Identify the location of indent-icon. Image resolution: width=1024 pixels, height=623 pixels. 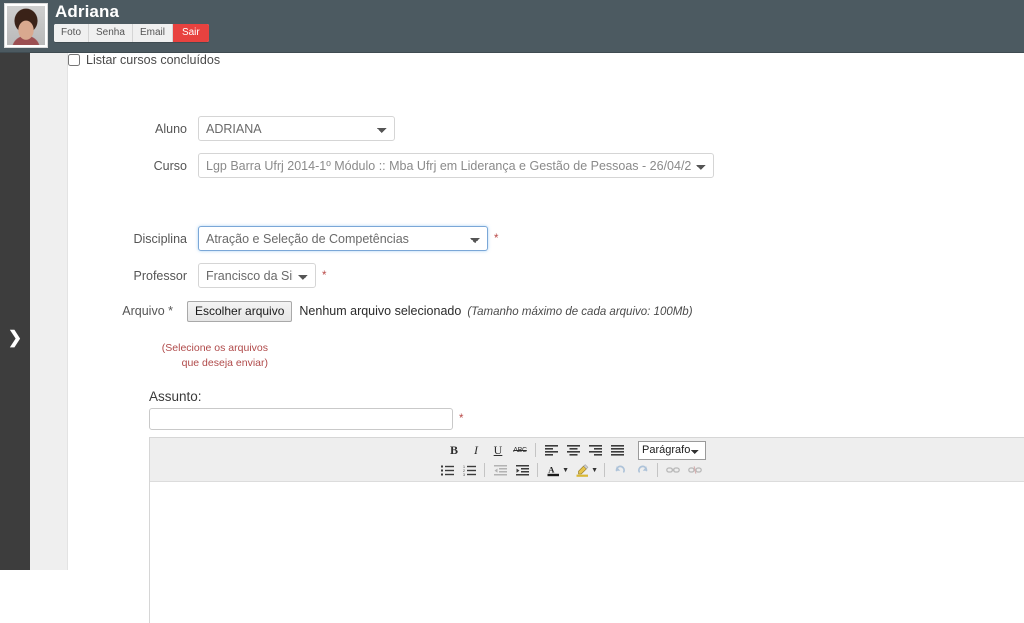
(522, 470).